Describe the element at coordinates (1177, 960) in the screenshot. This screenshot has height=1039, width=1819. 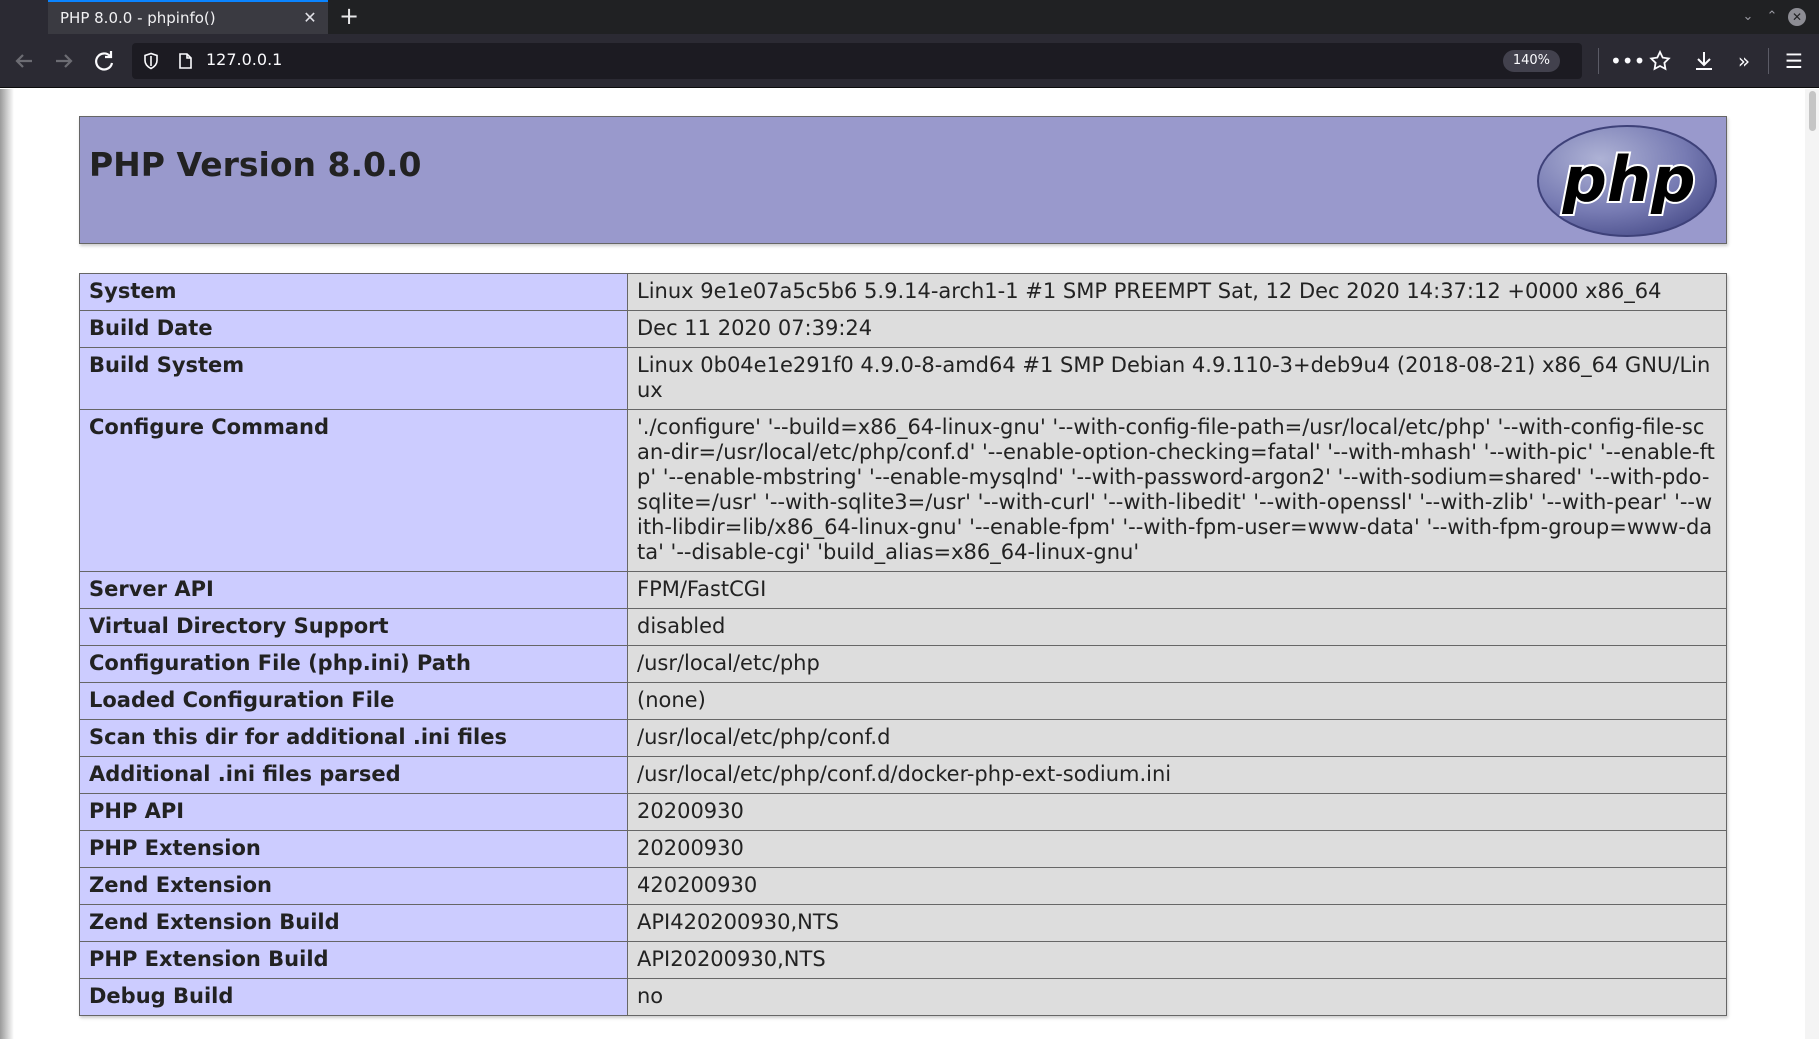
I see `setting-value: API20200930,NTS` at that location.